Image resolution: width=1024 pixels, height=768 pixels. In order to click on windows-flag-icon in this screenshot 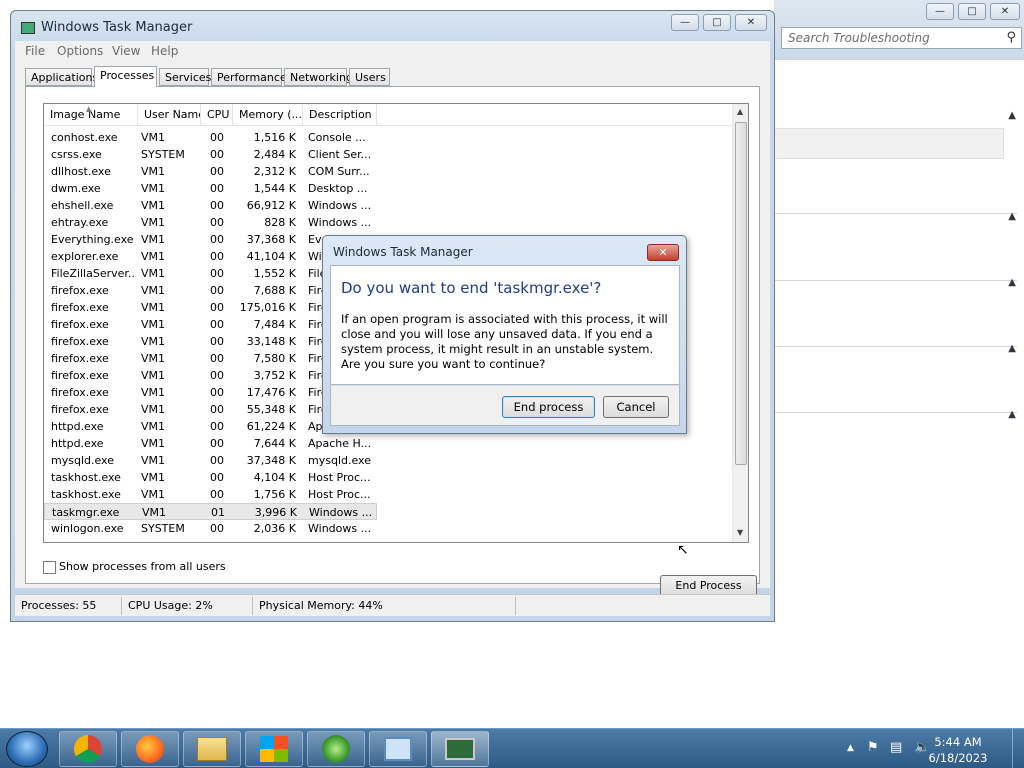, I will do `click(274, 749)`.